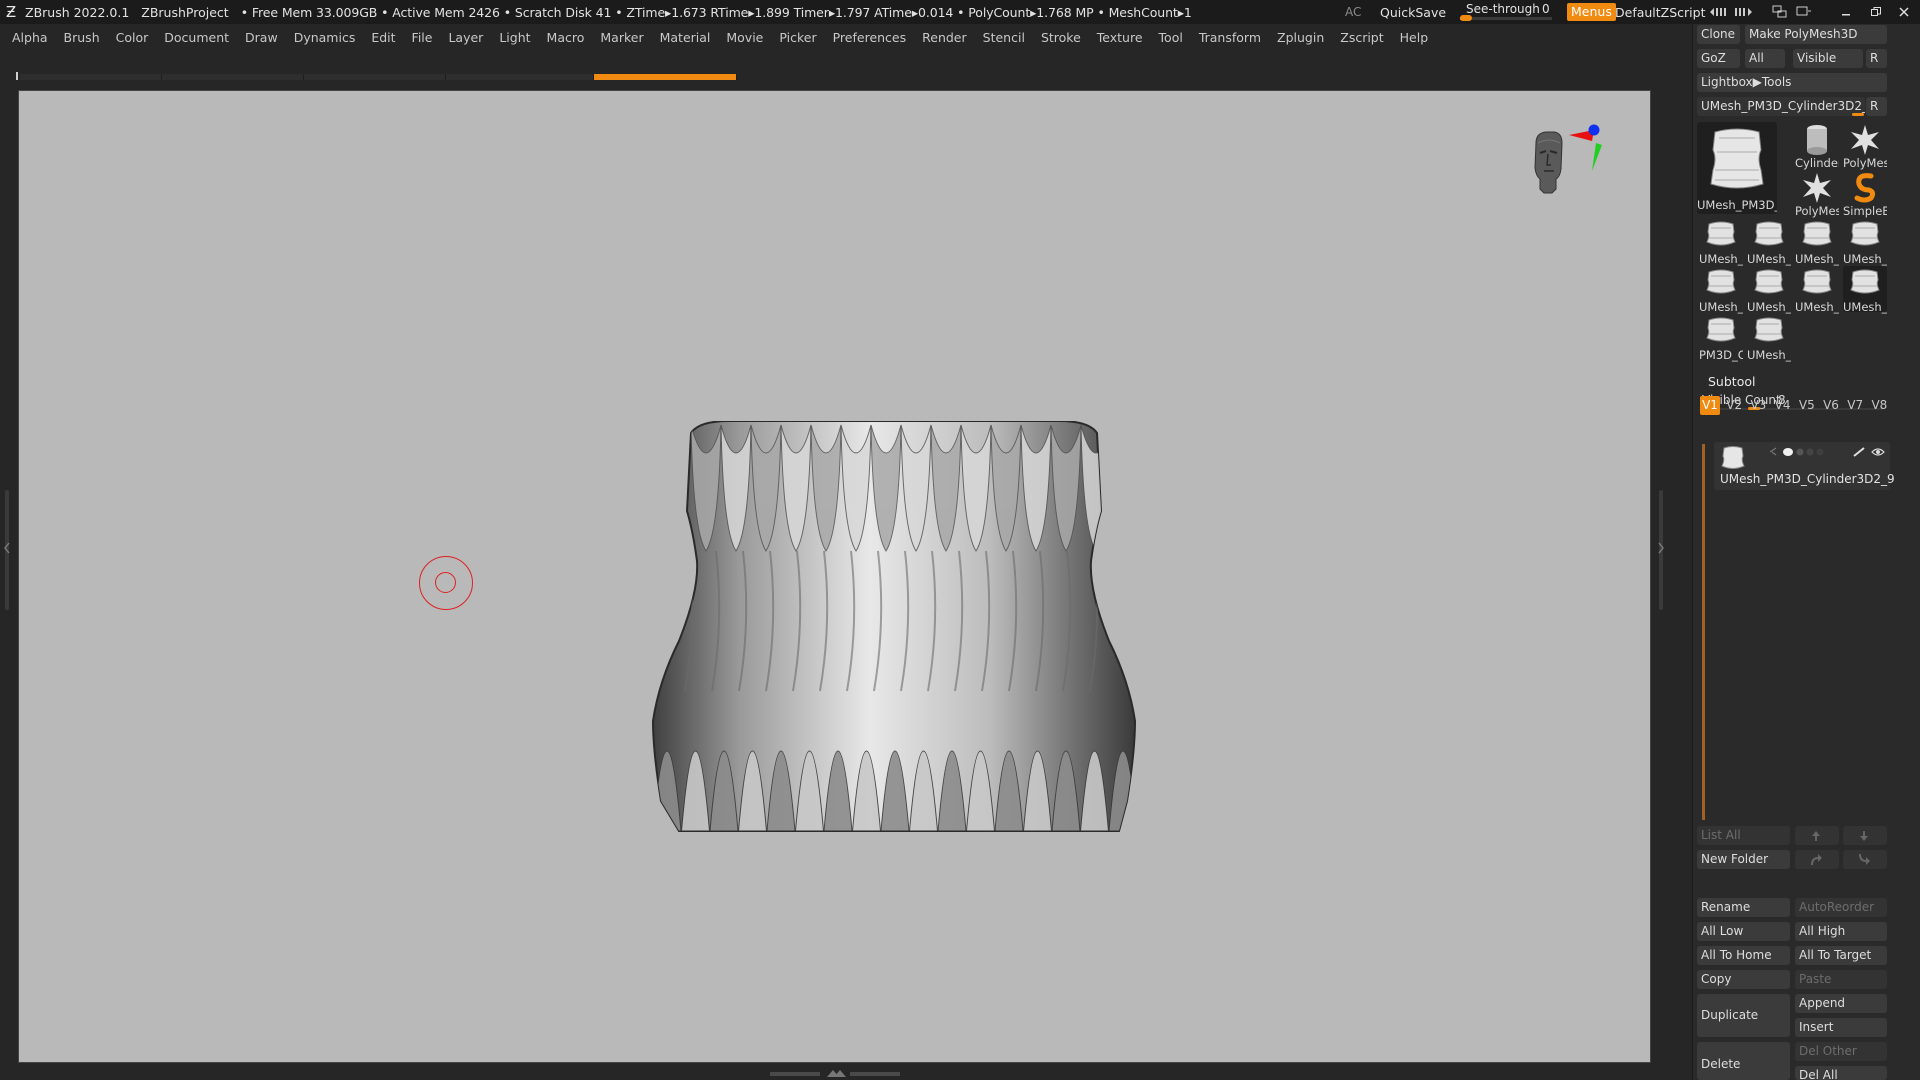  I want to click on append-button: Append, so click(1841, 1003).